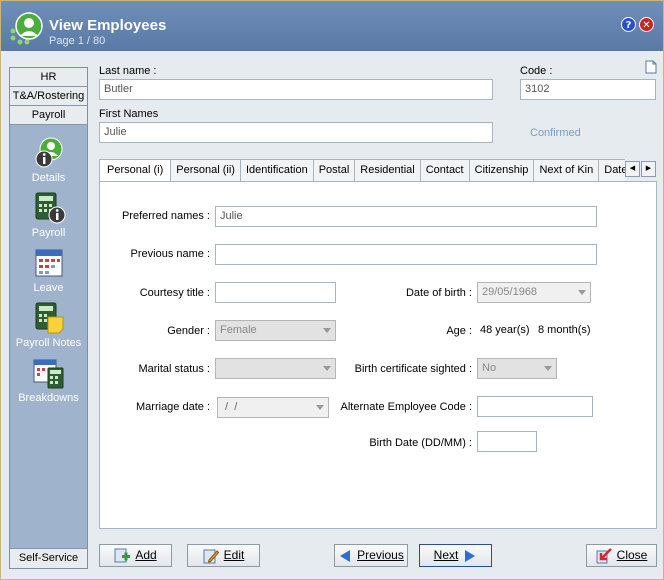 This screenshot has width=664, height=580. I want to click on age-years: 48 year(s), so click(505, 330).